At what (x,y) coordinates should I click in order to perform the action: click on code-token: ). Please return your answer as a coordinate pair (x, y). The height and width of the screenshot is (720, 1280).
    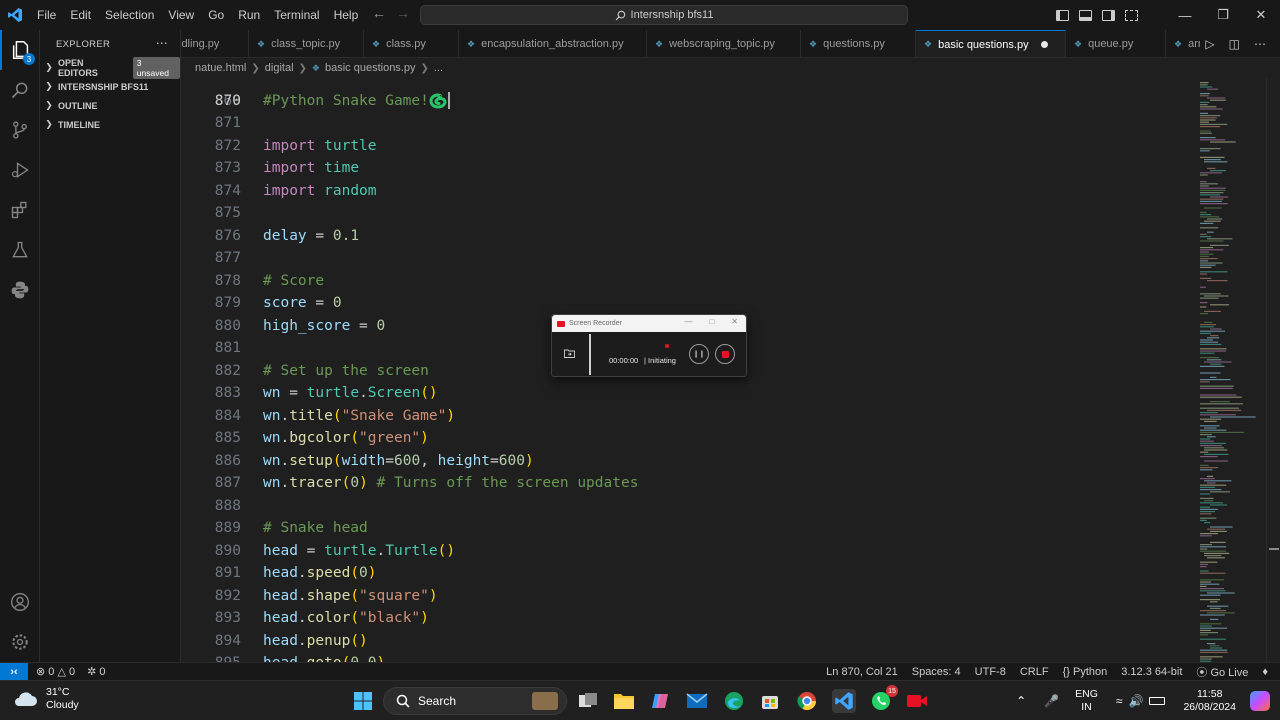
    Looking at the image, I should click on (424, 438).